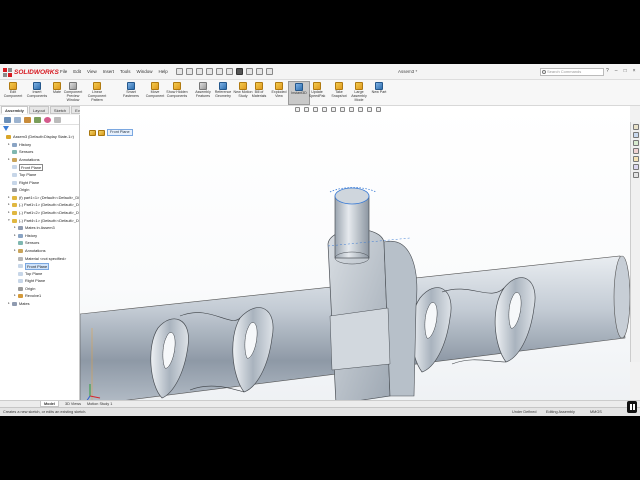 This screenshot has height=480, width=640. Describe the element at coordinates (379, 93) in the screenshot. I see `new-part-button: New Part` at that location.